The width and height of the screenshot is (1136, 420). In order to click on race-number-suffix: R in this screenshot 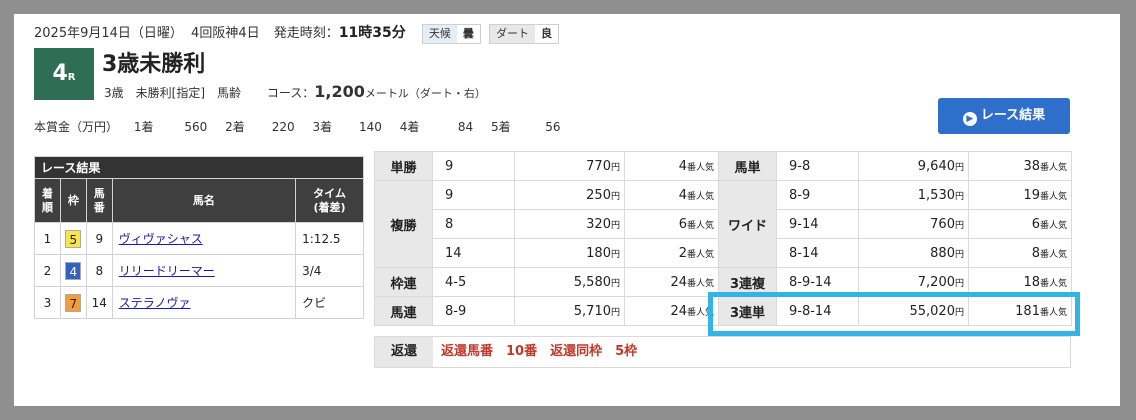, I will do `click(71, 77)`.